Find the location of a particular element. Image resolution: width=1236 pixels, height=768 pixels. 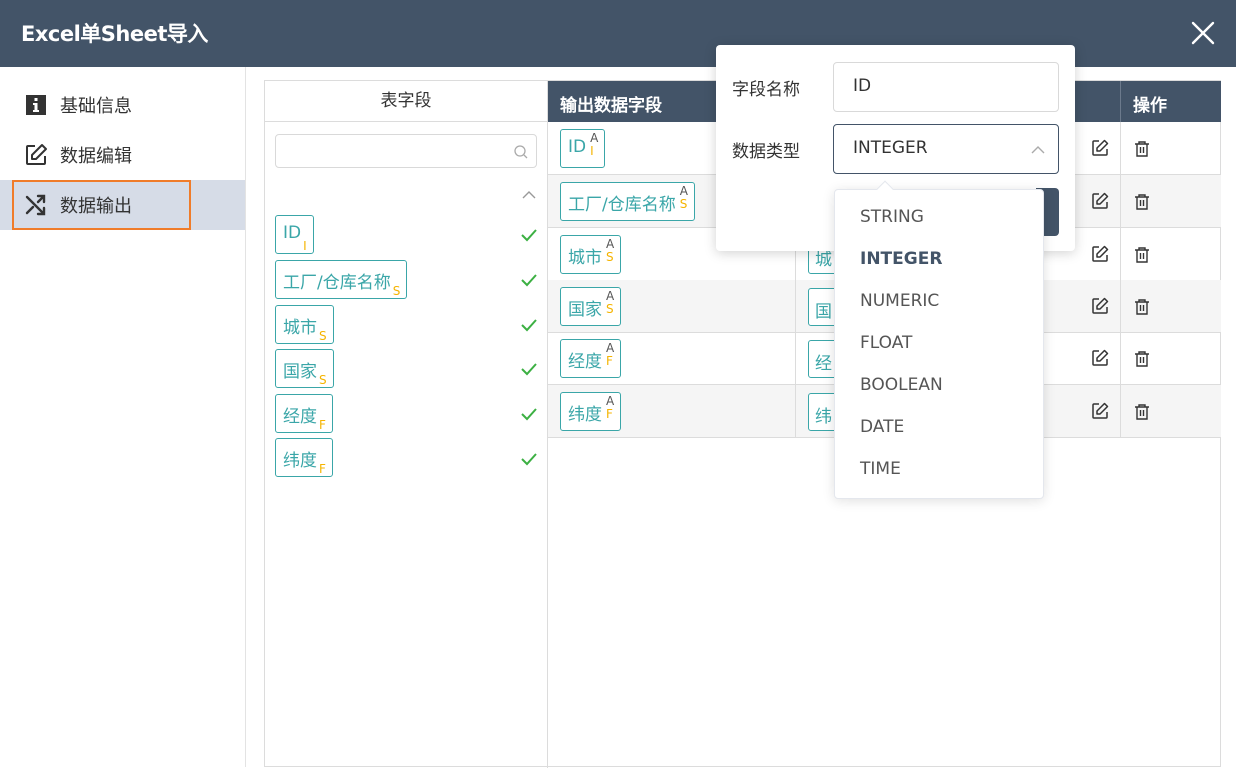

option-boolean: BOOLEAN is located at coordinates (901, 385).